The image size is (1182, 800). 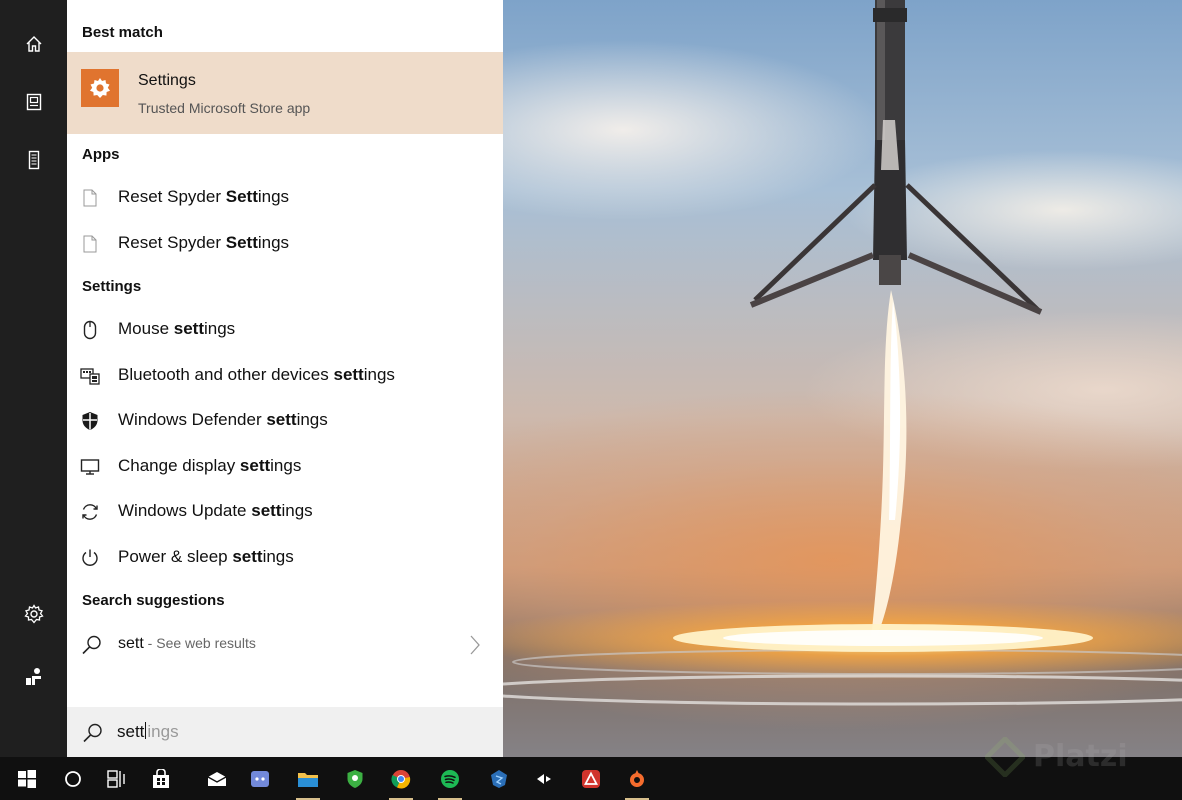 I want to click on result-label: Change display settings, so click(x=210, y=465).